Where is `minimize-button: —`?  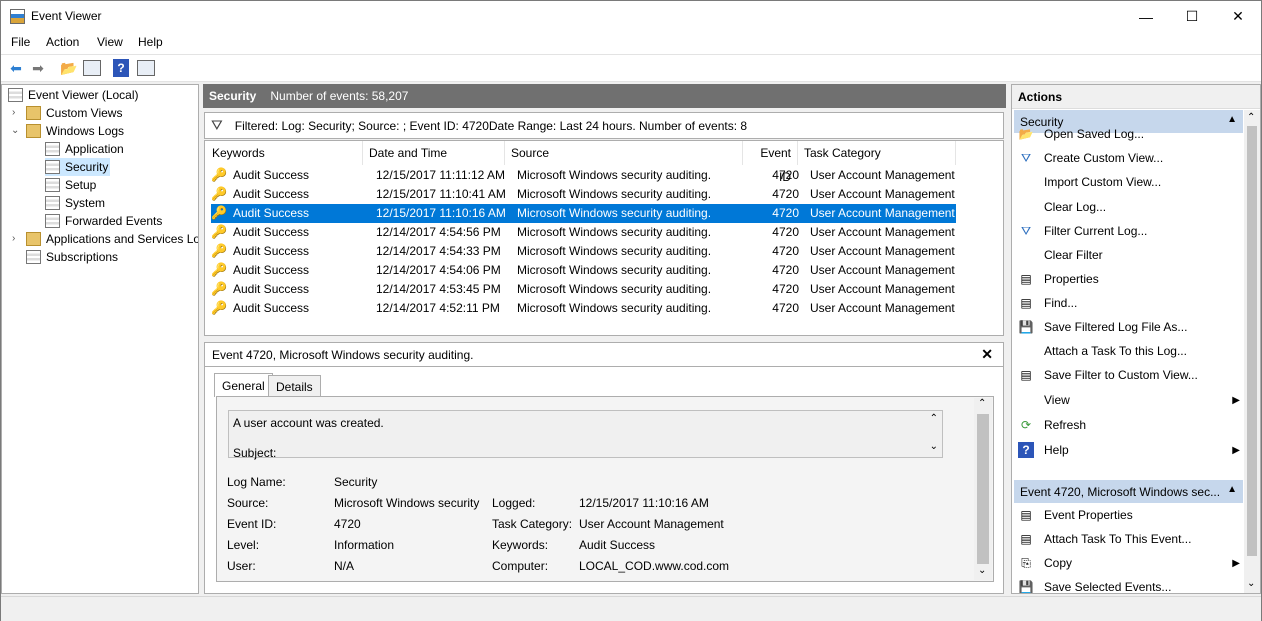
minimize-button: — is located at coordinates (1146, 16).